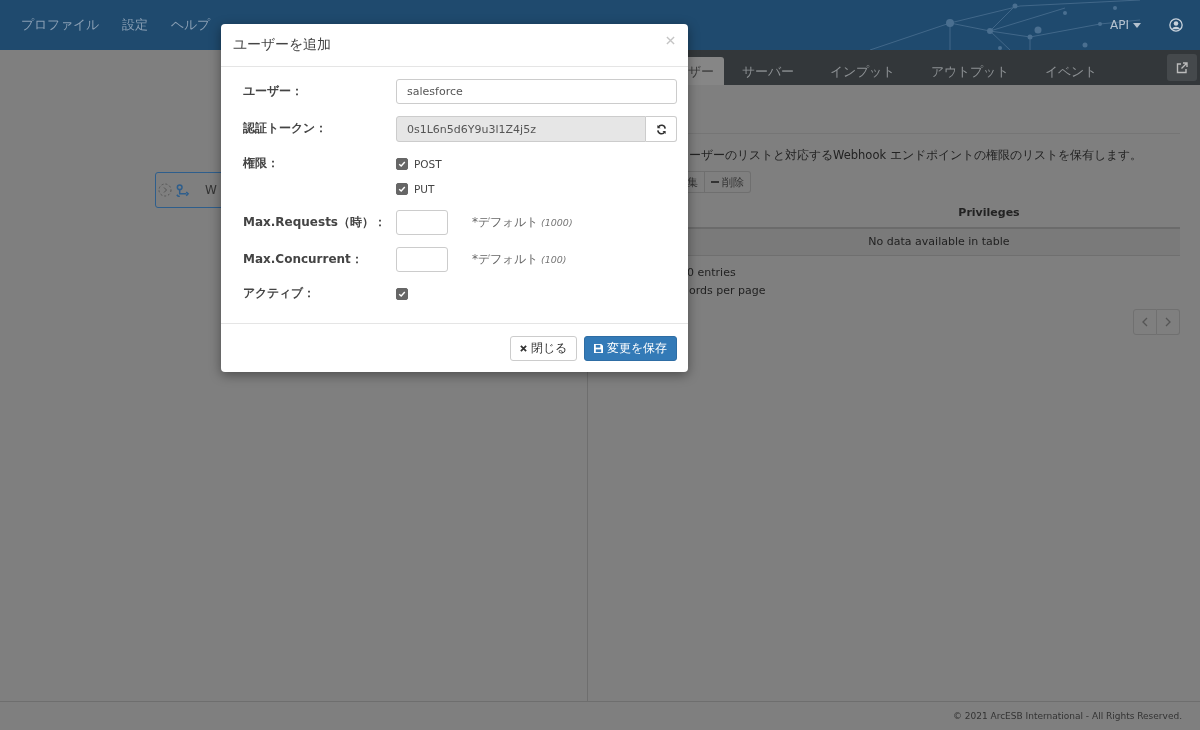 This screenshot has width=1200, height=730. What do you see at coordinates (303, 259) in the screenshot?
I see `field-label: Max.Concurrent：` at bounding box center [303, 259].